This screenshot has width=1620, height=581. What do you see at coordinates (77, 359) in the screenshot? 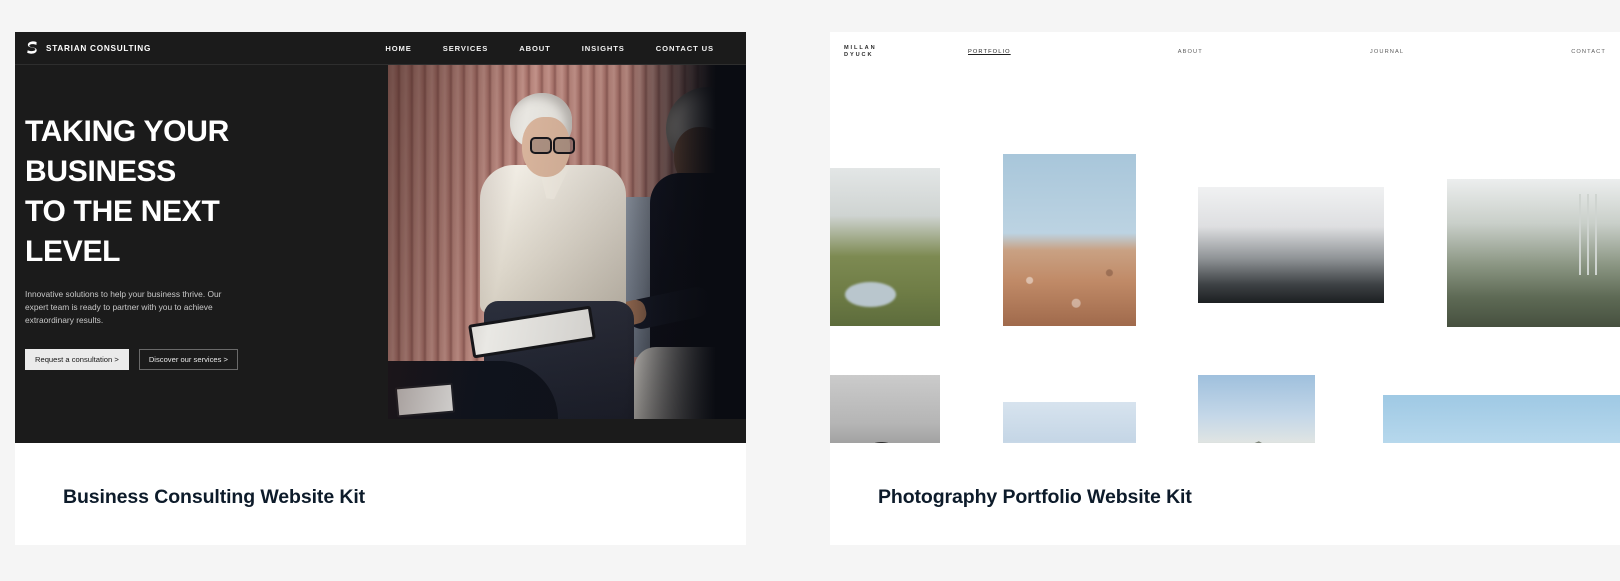
I see `request-consultation-button: Request a consultation >` at bounding box center [77, 359].